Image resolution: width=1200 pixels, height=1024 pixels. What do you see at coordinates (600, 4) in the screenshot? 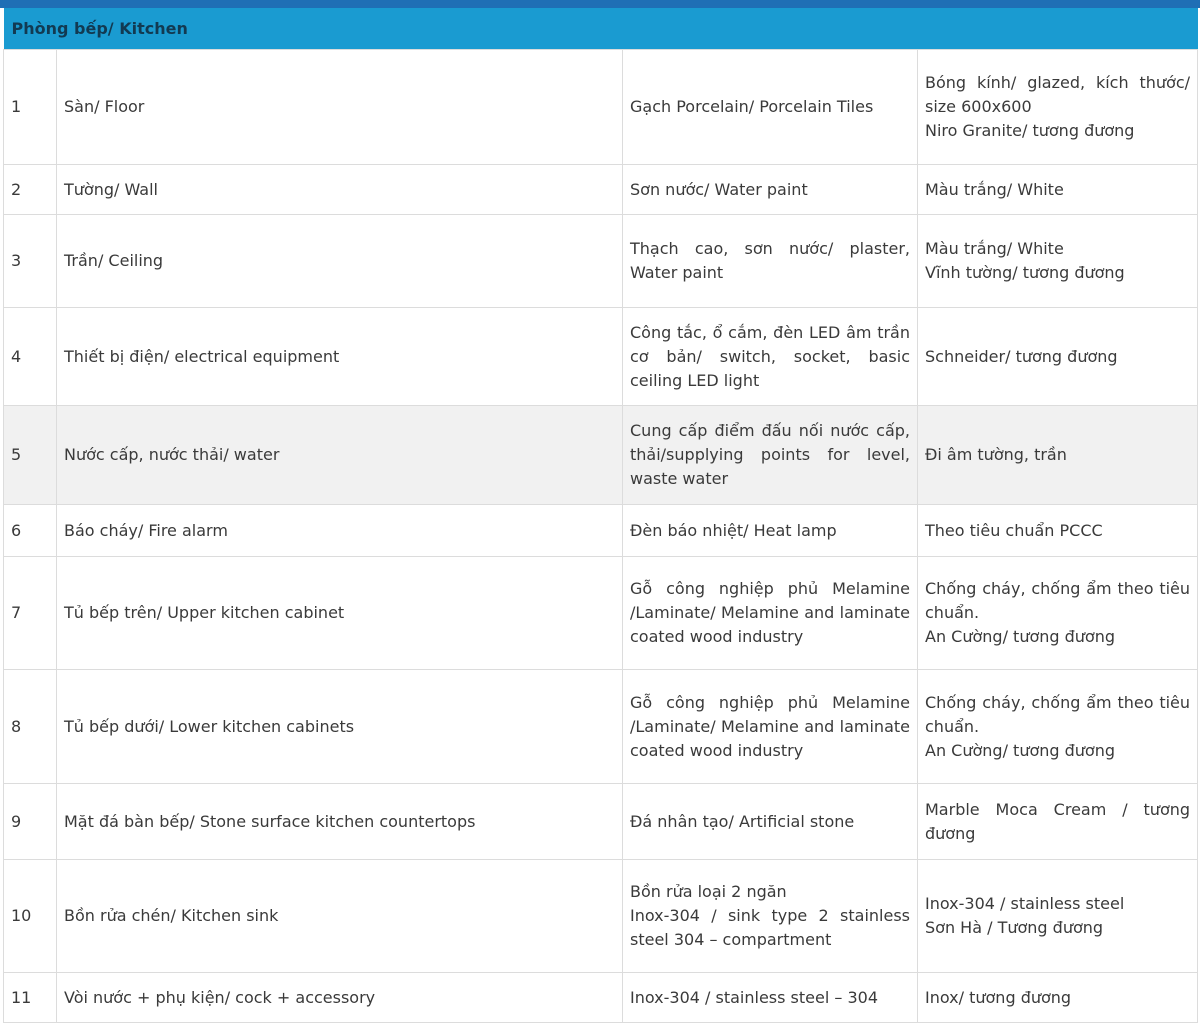
I see `top-accent-bar` at bounding box center [600, 4].